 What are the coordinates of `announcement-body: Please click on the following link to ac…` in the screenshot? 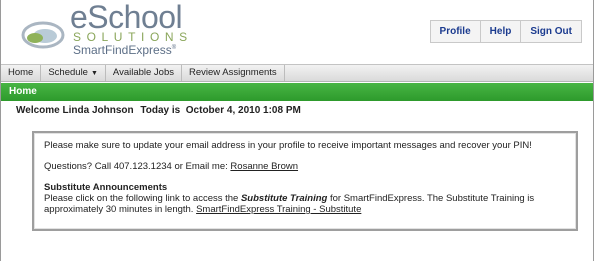 It's located at (305, 204).